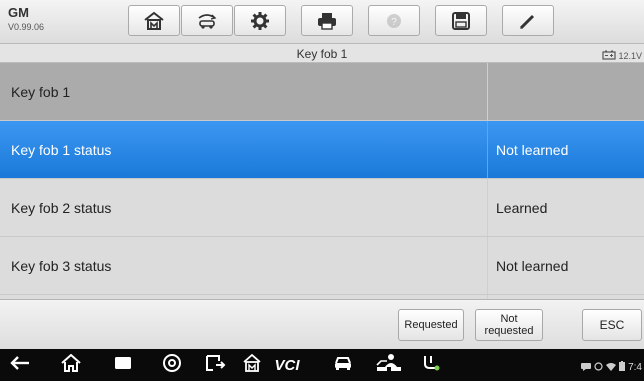 The width and height of the screenshot is (644, 381). Describe the element at coordinates (322, 324) in the screenshot. I see `action-bar: Requested Not requested ESC` at that location.